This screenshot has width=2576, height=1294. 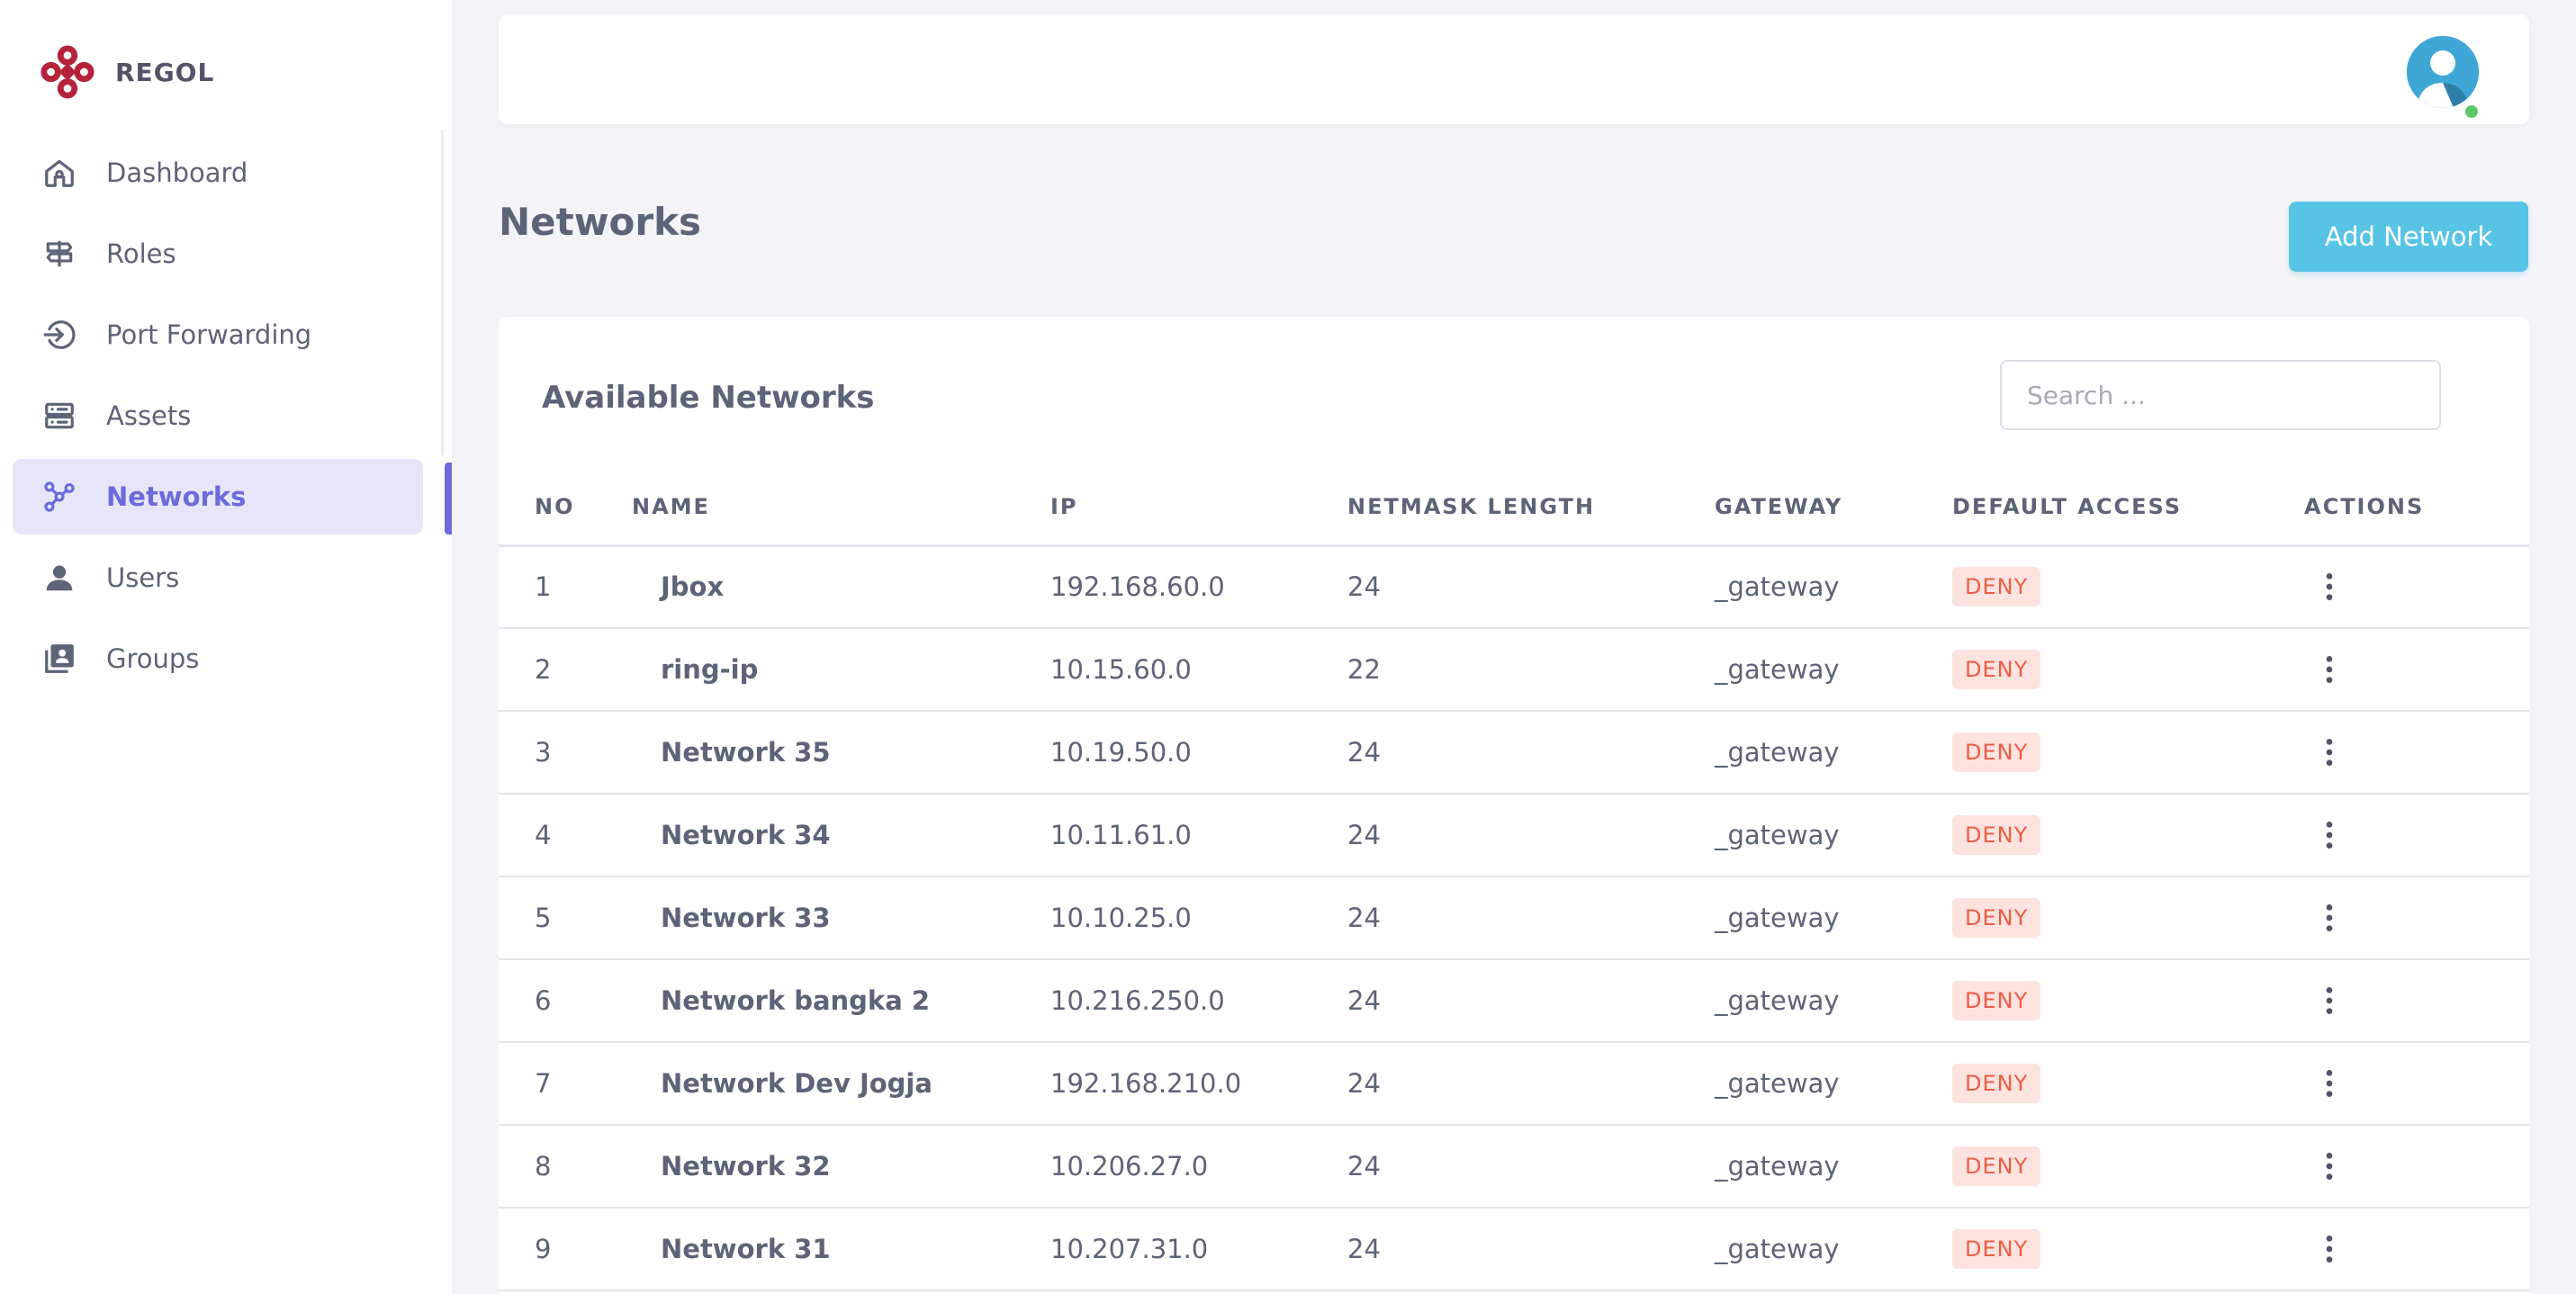 I want to click on cell-ip: 10.11.61.0, so click(x=1198, y=835).